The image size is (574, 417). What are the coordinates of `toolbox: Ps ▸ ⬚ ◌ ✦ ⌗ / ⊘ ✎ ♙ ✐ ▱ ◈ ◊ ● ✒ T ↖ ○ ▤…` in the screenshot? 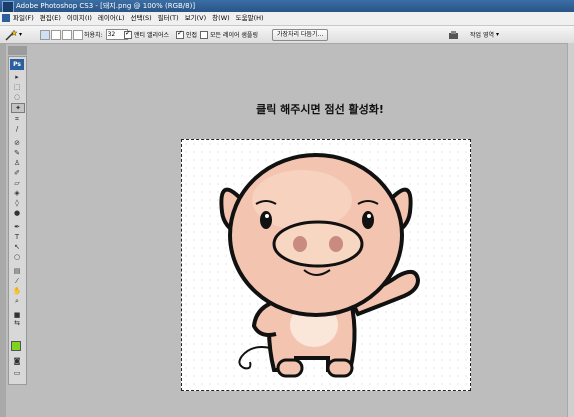 It's located at (17, 220).